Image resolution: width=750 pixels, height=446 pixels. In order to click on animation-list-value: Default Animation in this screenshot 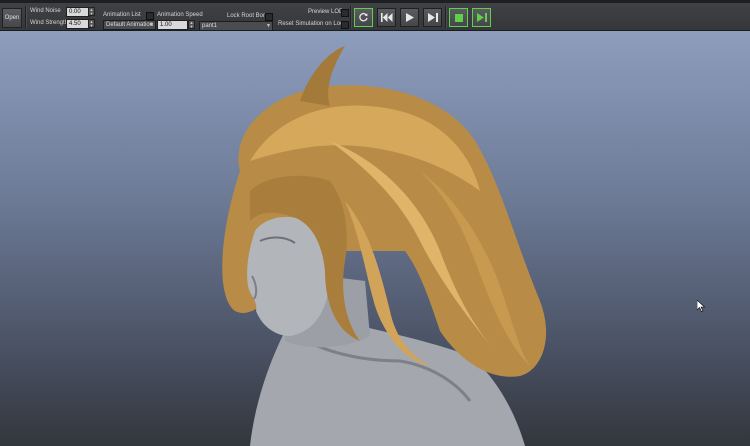, I will do `click(130, 25)`.